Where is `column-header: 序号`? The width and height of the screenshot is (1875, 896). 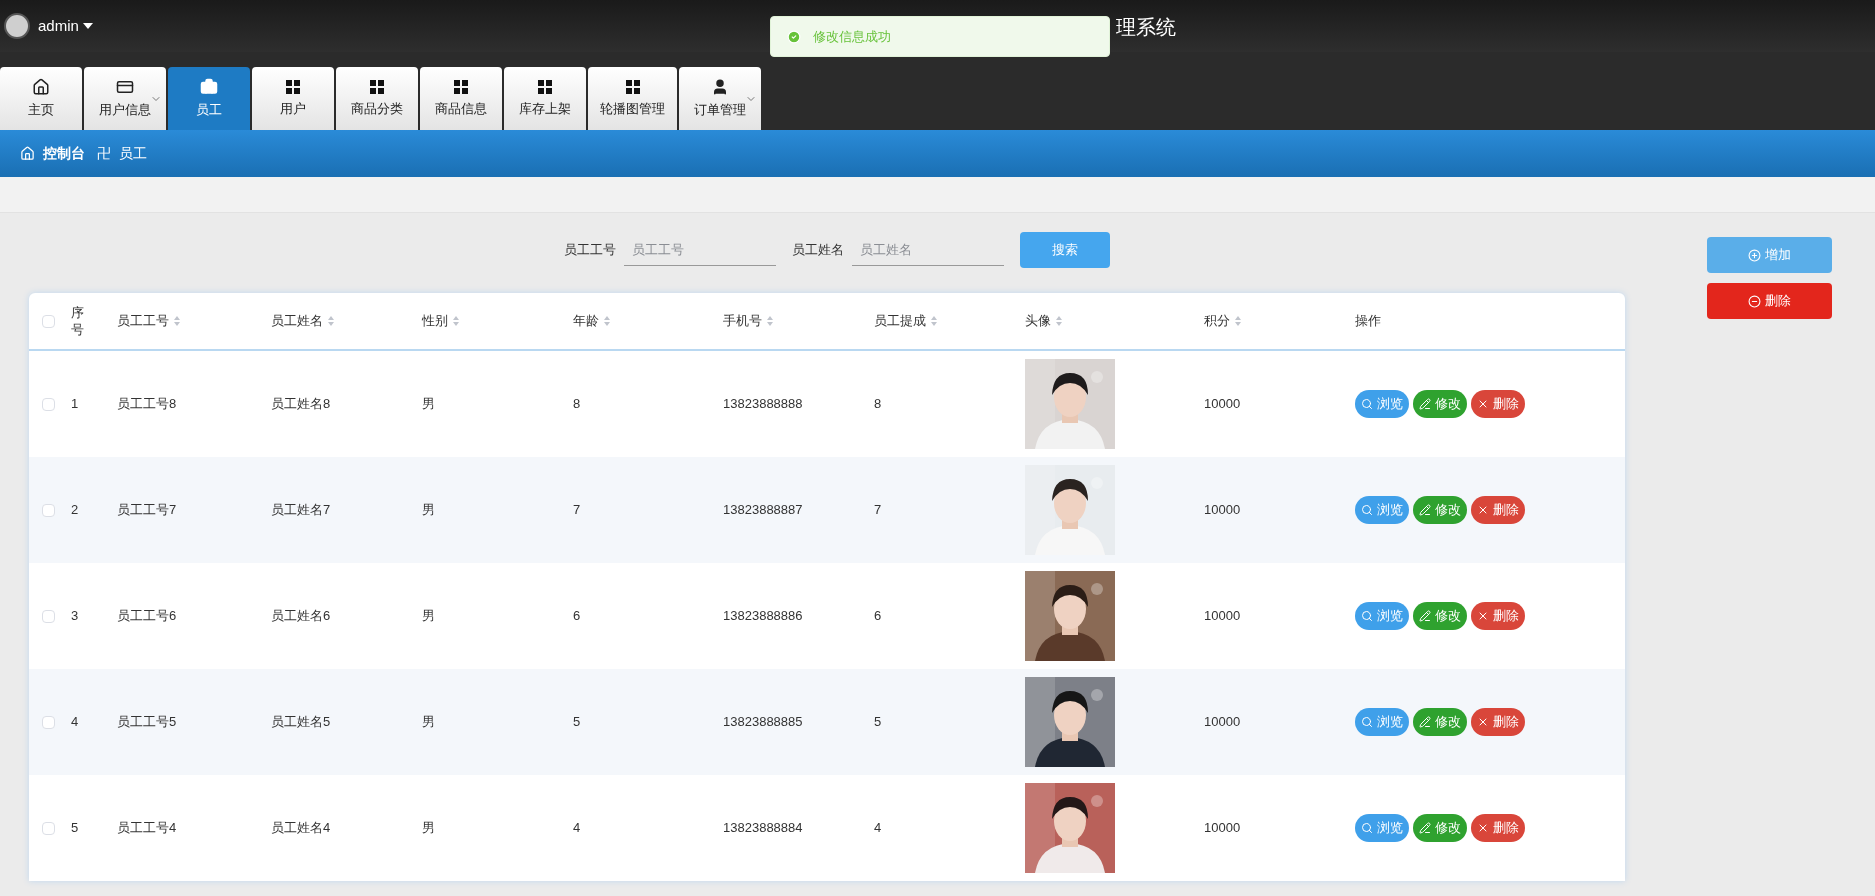
column-header: 序号 is located at coordinates (78, 321).